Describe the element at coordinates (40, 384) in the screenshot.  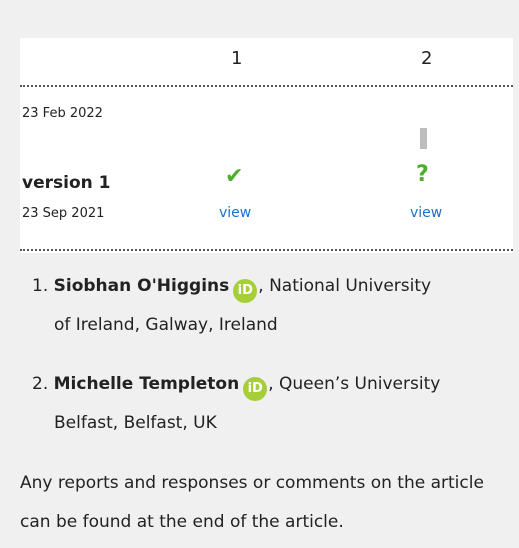
I see `reviewer-number: 2.` at that location.